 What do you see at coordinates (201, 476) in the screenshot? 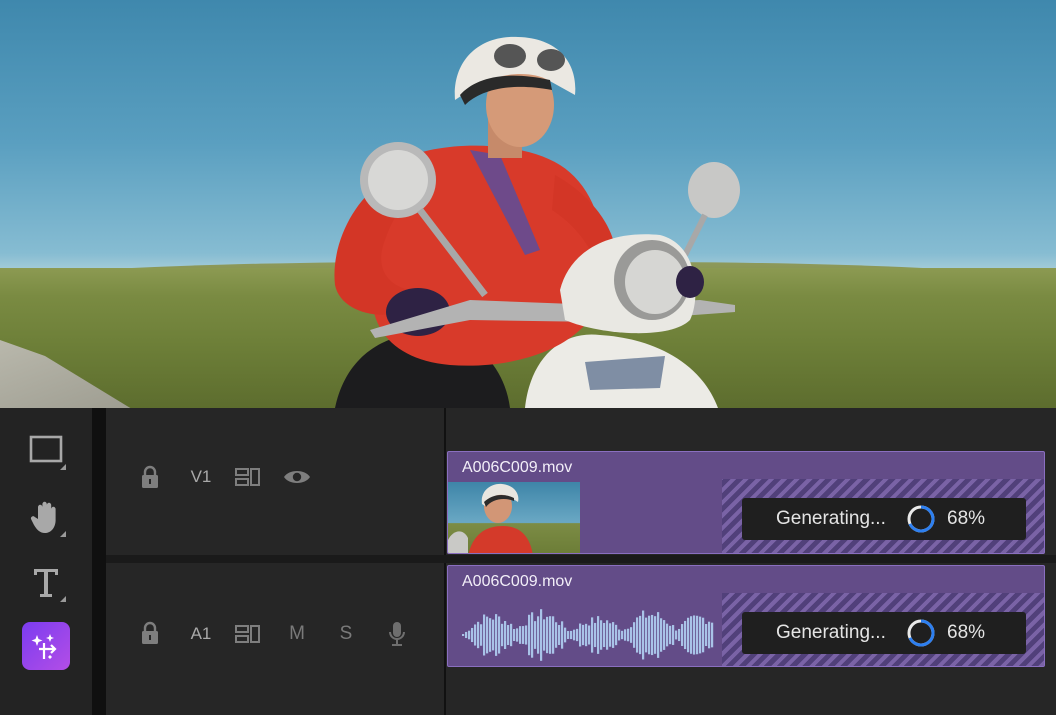
I see `track-label-v1: V1` at bounding box center [201, 476].